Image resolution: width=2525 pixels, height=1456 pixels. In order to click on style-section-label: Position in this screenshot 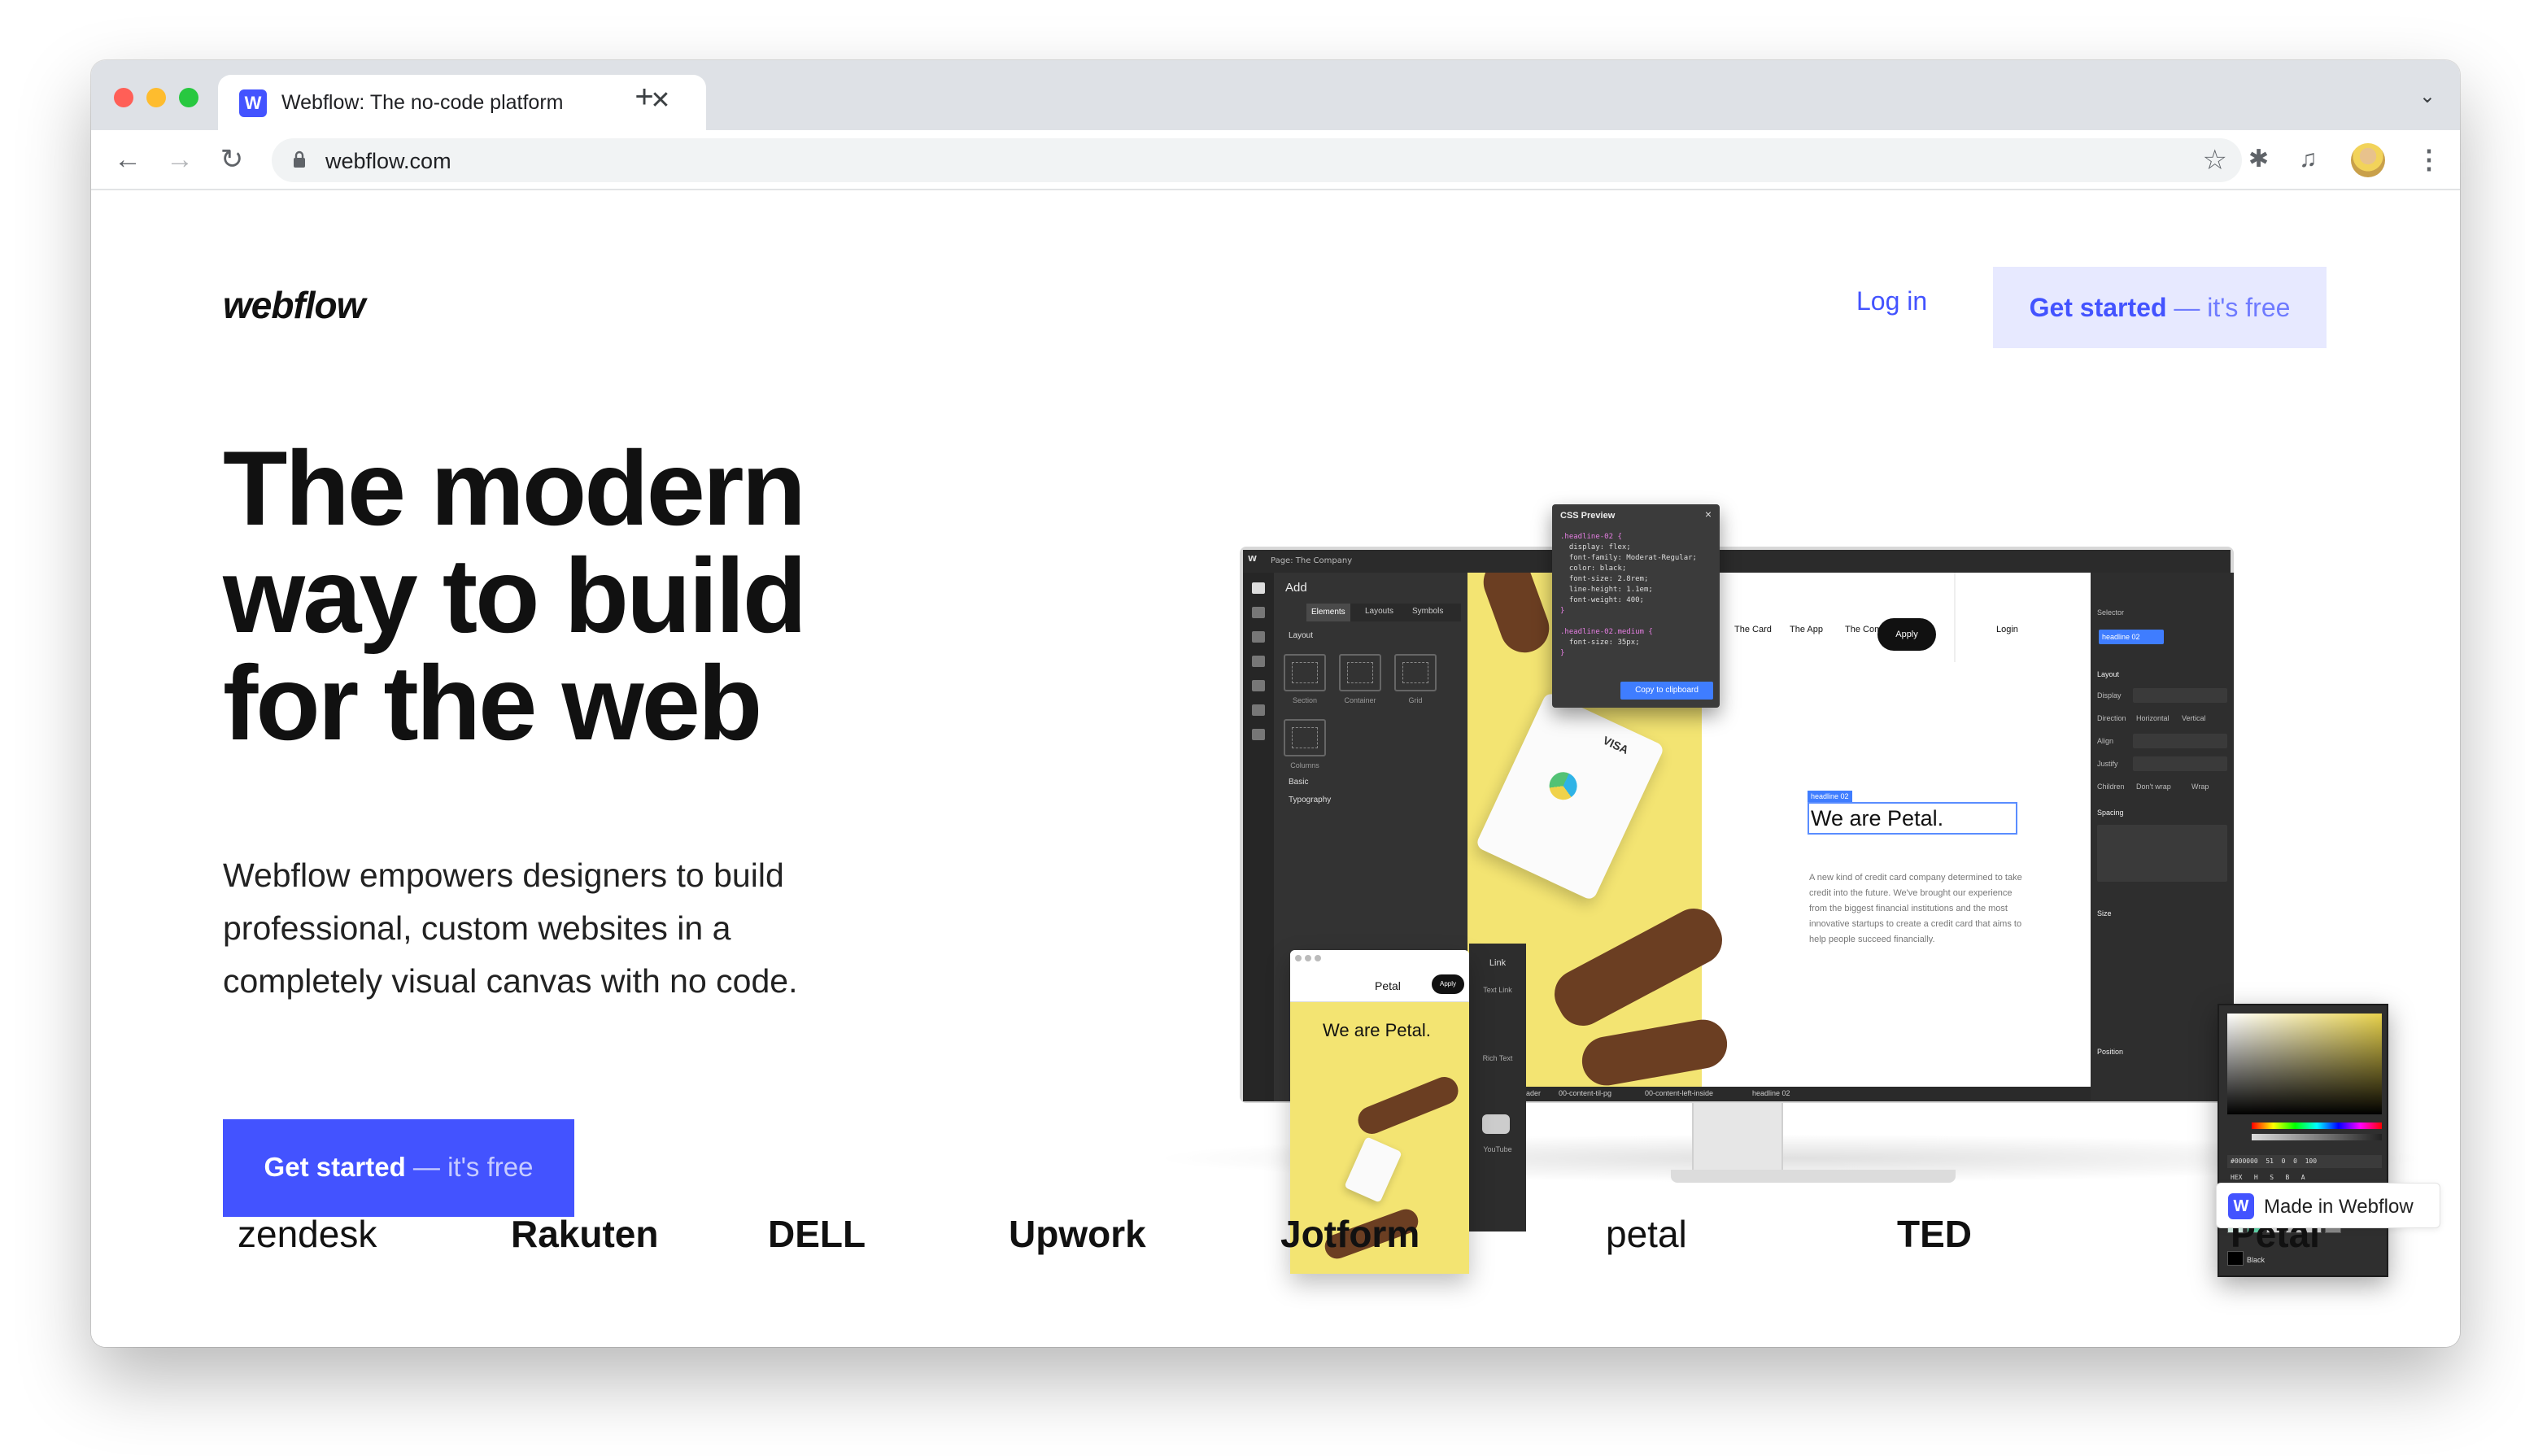, I will do `click(2110, 1052)`.